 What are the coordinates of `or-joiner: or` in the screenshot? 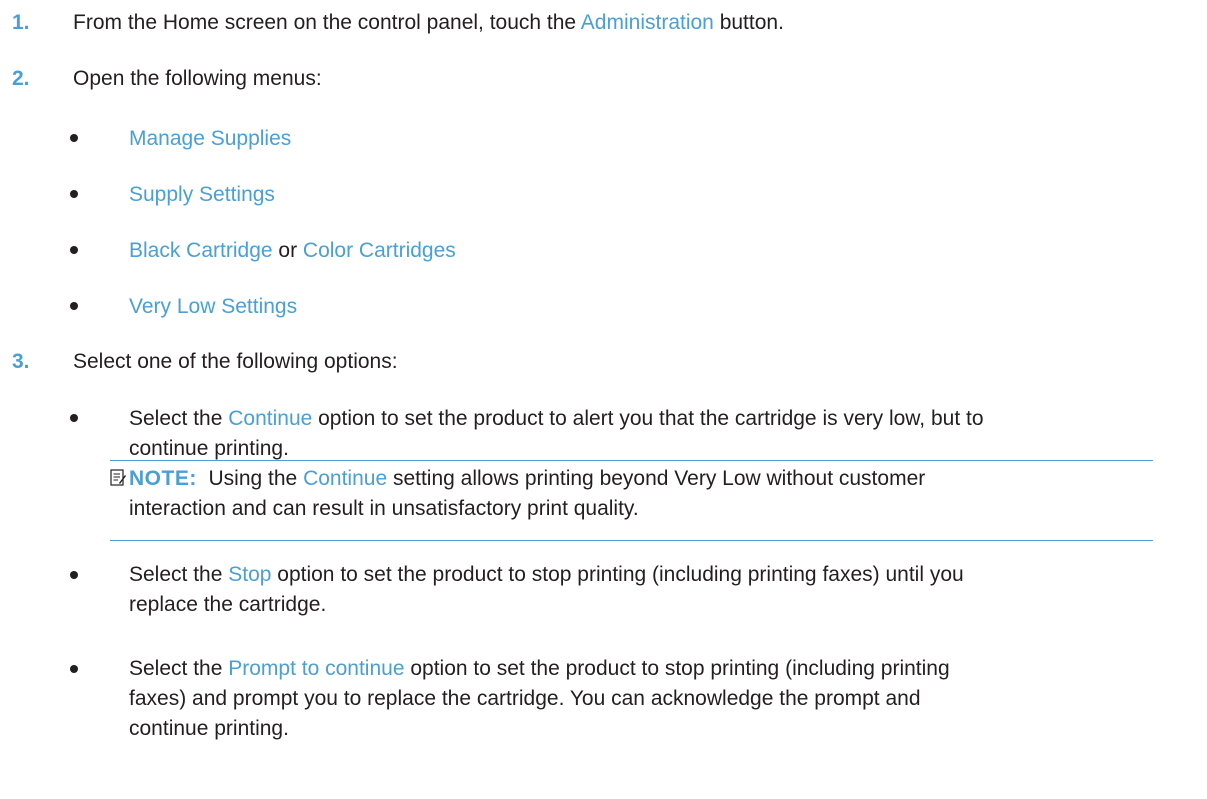 It's located at (287, 250).